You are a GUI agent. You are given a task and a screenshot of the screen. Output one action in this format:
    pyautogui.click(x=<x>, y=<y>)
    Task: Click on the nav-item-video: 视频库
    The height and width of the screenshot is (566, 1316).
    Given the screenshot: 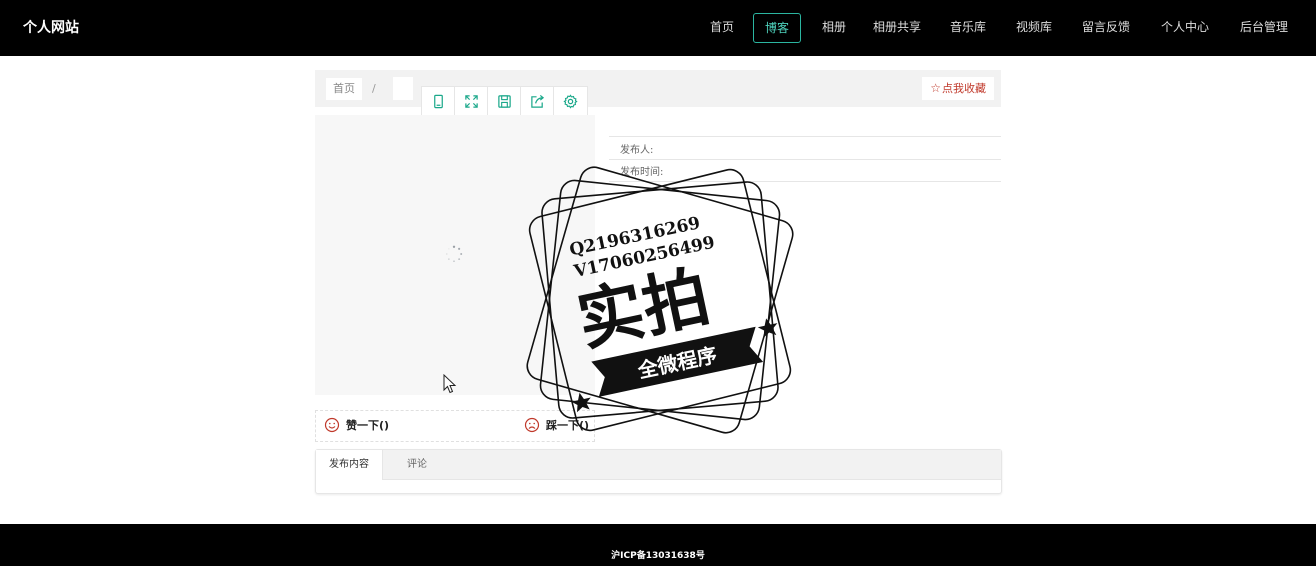 What is the action you would take?
    pyautogui.click(x=1034, y=27)
    